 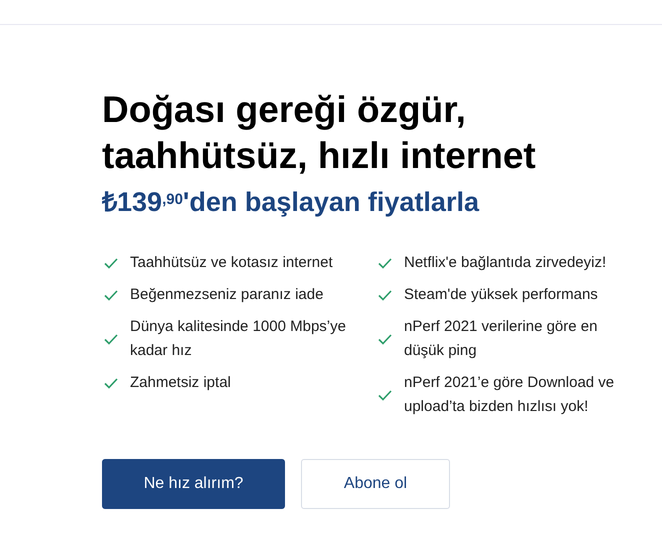 I want to click on feature-text: nPerf 2021’e göre Download ve upload’ta bizden hızlısı yok!, so click(x=510, y=395).